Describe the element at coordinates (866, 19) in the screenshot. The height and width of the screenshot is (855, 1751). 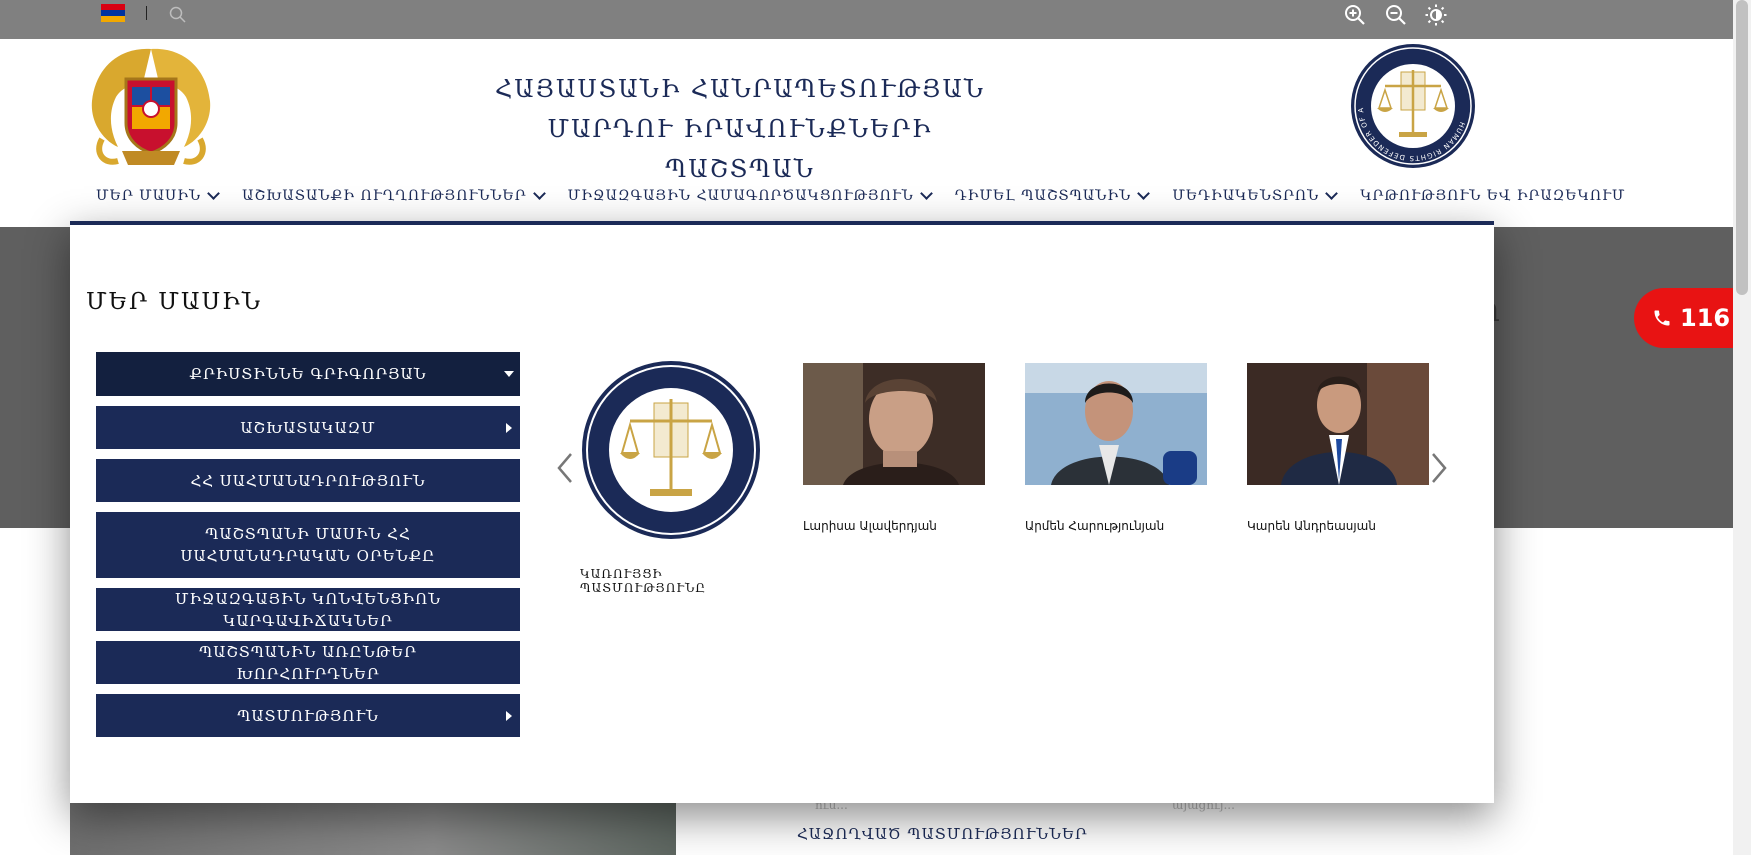
I see `top-utility-bar` at that location.